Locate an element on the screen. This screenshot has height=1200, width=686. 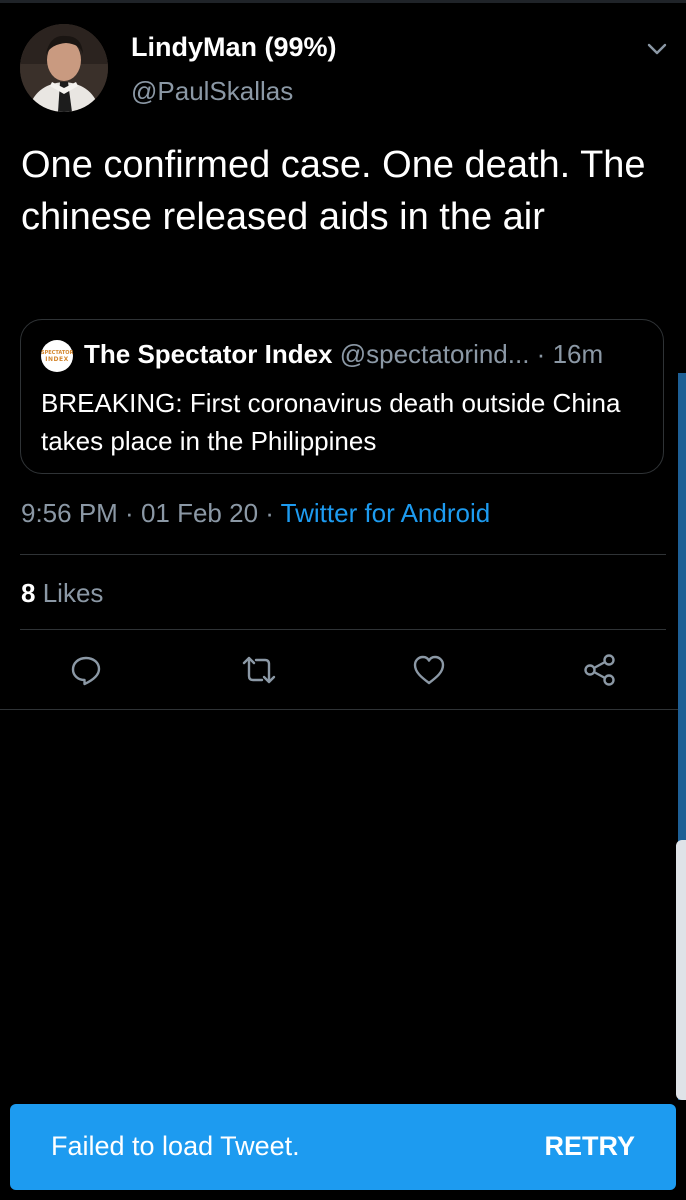
chevron-down-icon is located at coordinates (657, 49).